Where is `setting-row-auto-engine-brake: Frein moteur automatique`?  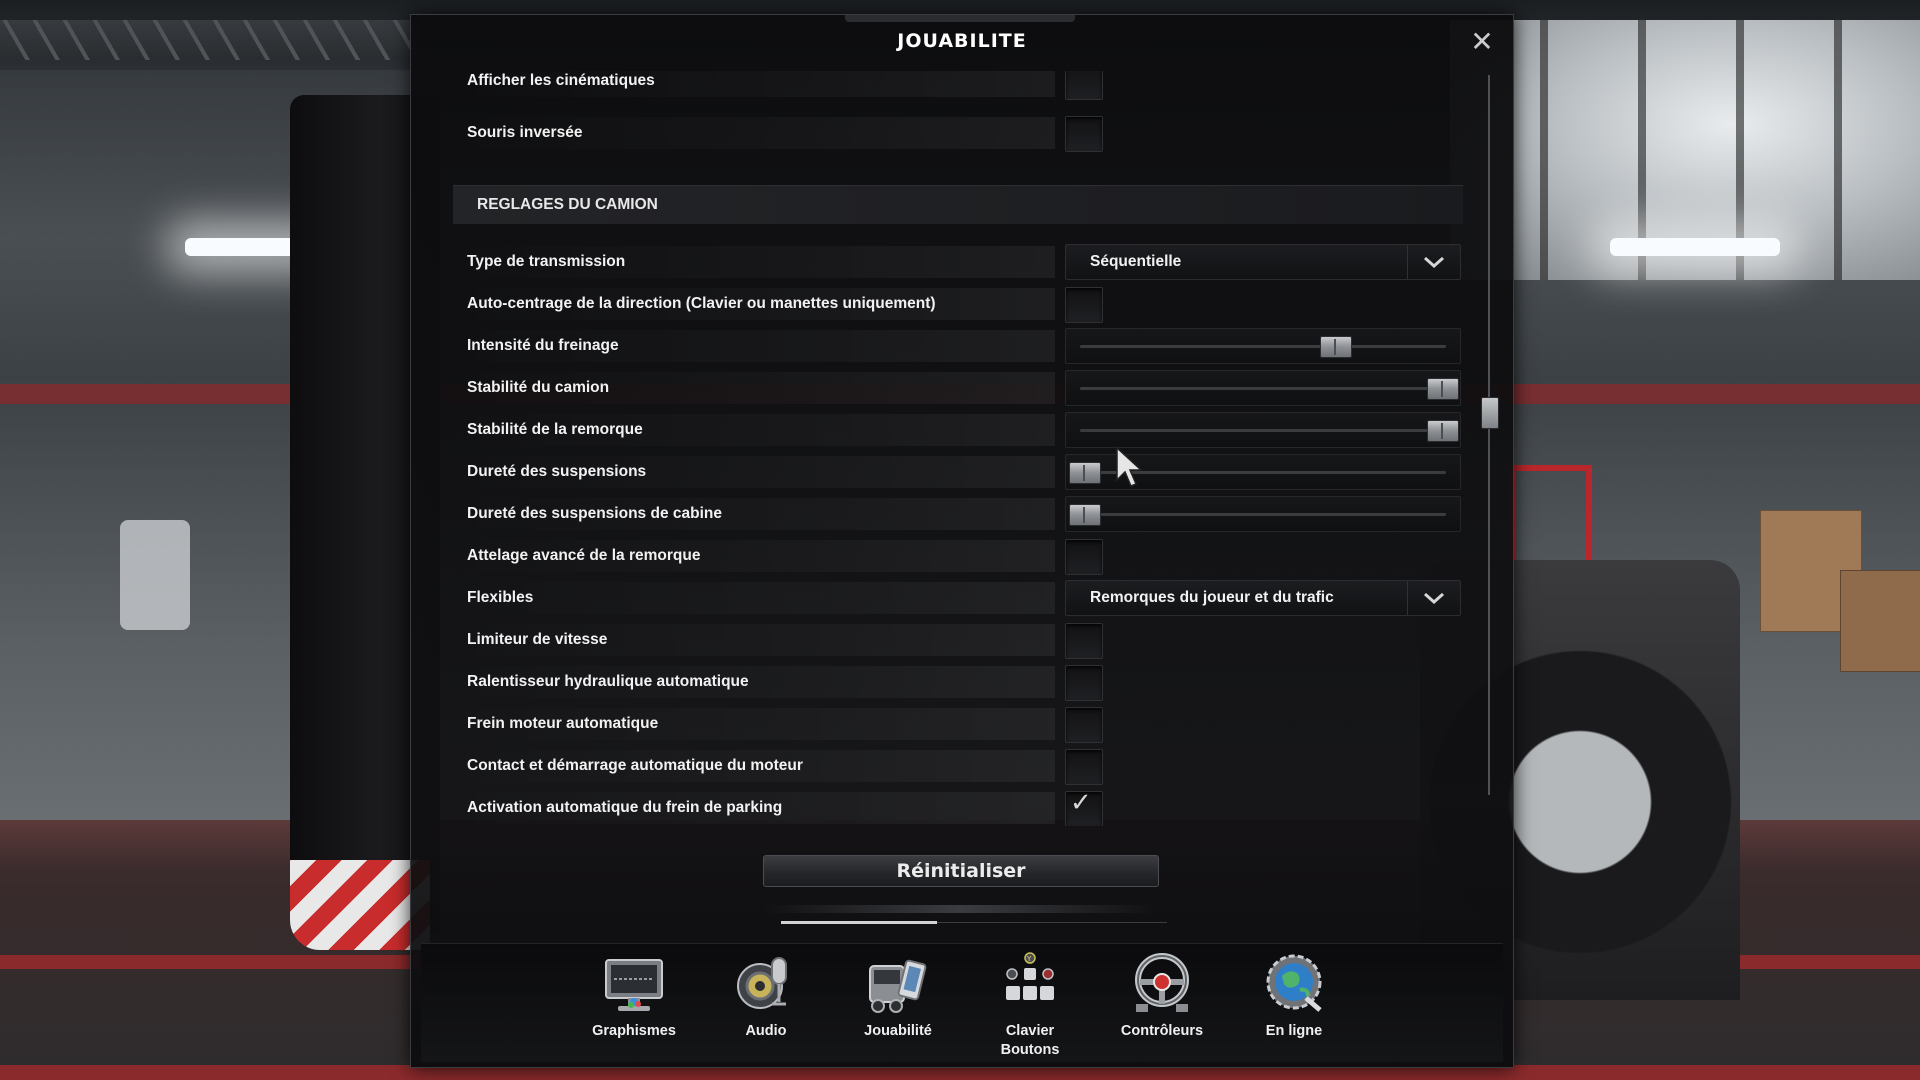
setting-row-auto-engine-brake: Frein moteur automatique is located at coordinates (958, 725).